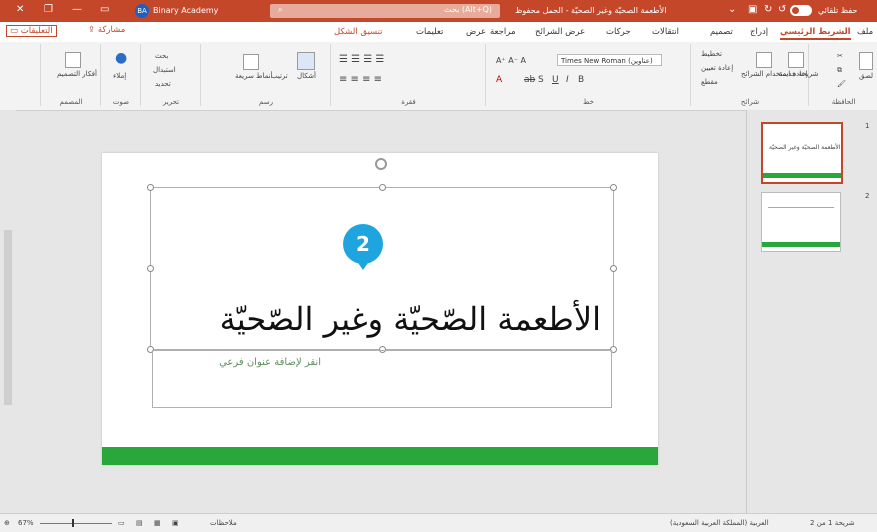  Describe the element at coordinates (175, 523) in the screenshot. I see `normal-view-icon: ▣` at that location.